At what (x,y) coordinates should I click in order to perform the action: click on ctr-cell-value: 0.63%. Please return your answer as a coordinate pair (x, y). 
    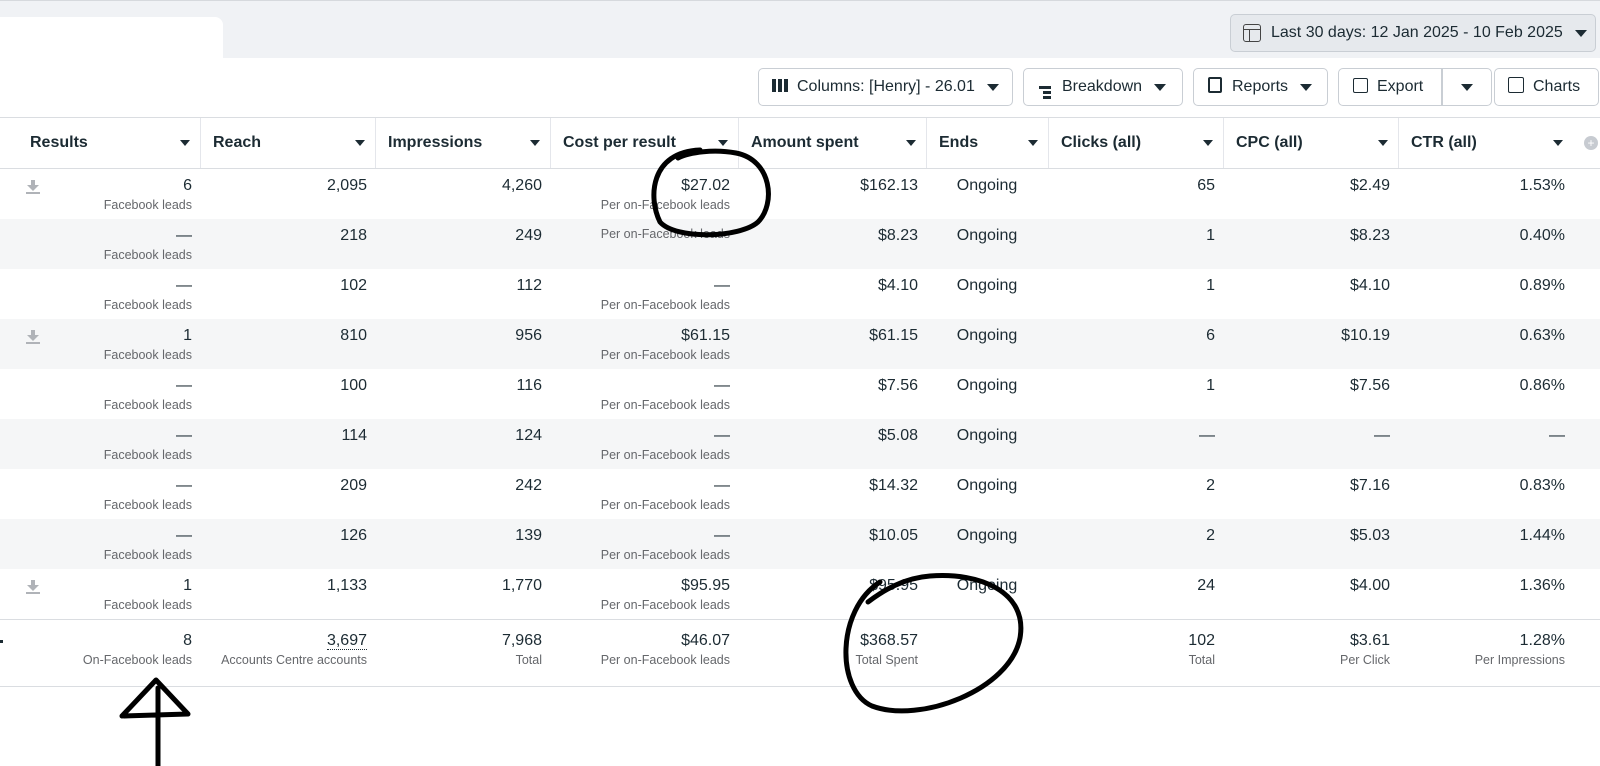
    Looking at the image, I should click on (1542, 335).